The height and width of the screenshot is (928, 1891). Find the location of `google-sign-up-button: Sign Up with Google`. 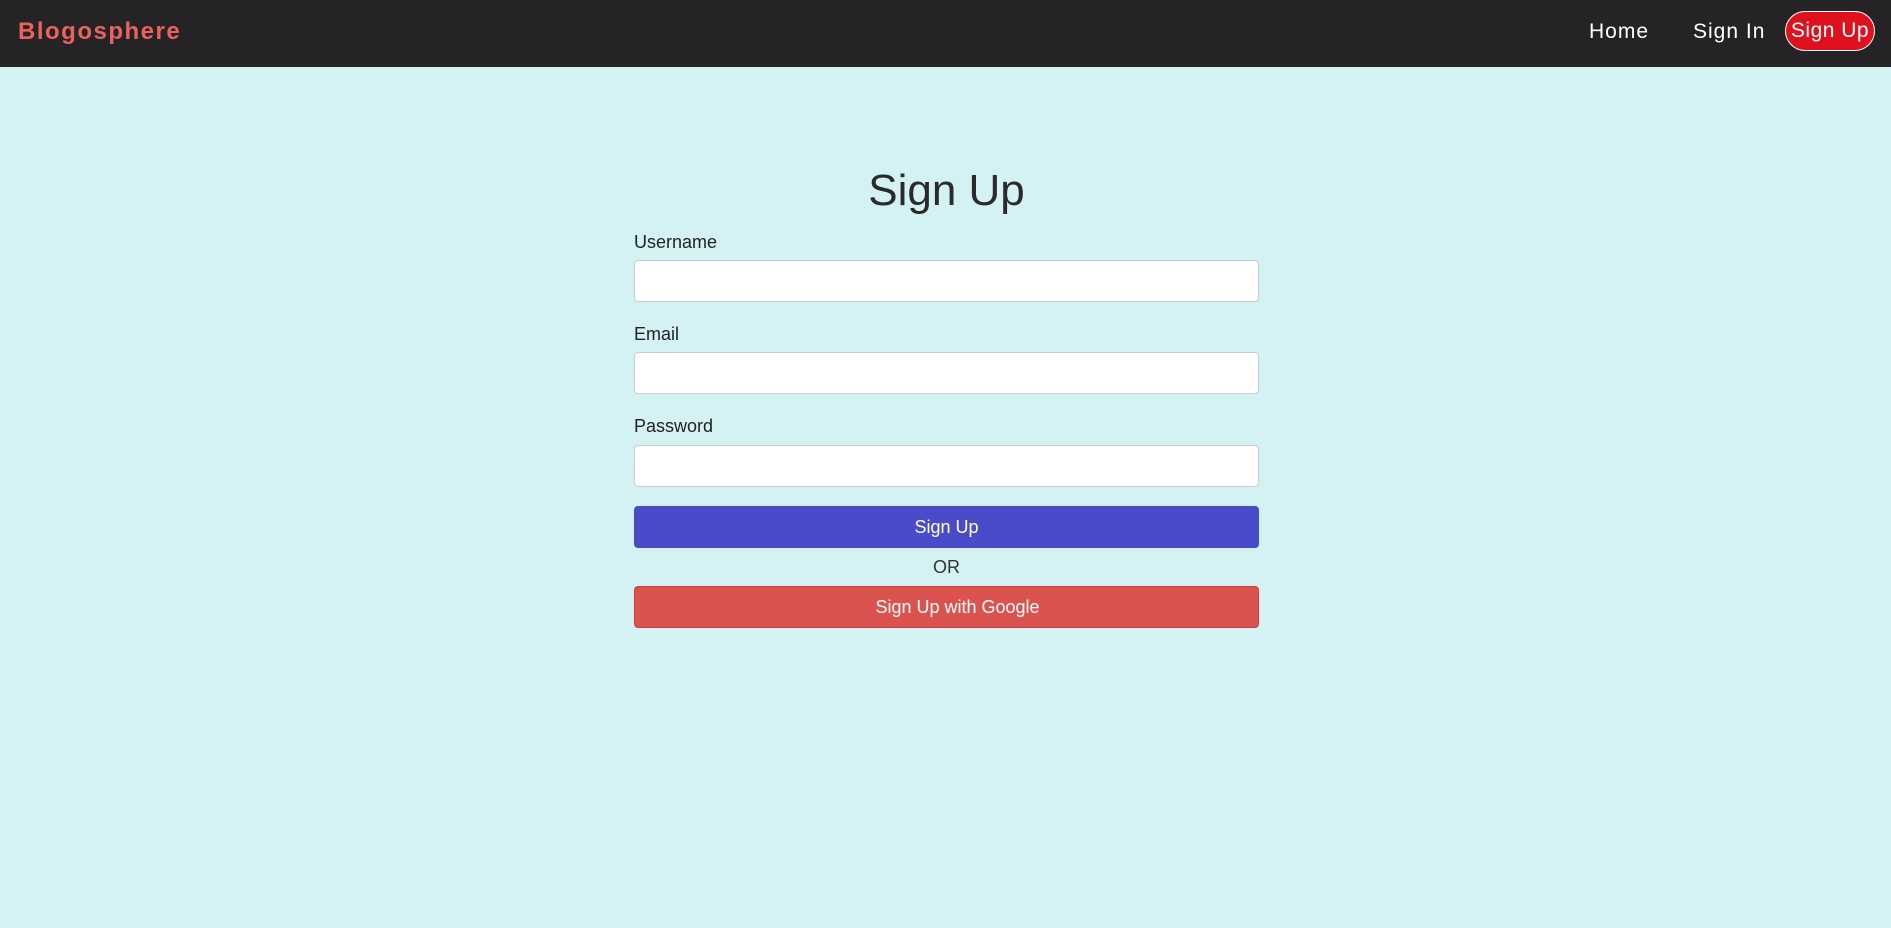

google-sign-up-button: Sign Up with Google is located at coordinates (946, 607).